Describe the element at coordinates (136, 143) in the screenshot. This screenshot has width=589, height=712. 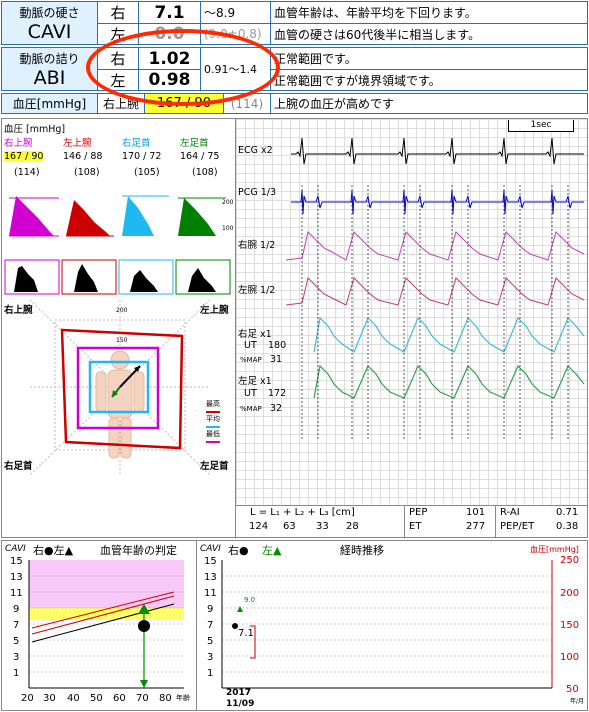
I see `bp-col-name-2: 右足首` at that location.